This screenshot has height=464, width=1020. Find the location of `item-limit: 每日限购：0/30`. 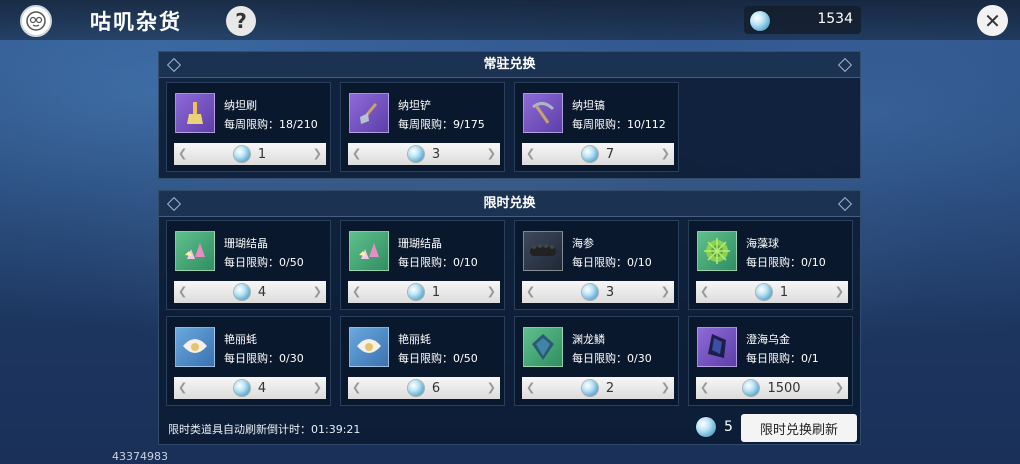

item-limit: 每日限购：0/30 is located at coordinates (612, 358).